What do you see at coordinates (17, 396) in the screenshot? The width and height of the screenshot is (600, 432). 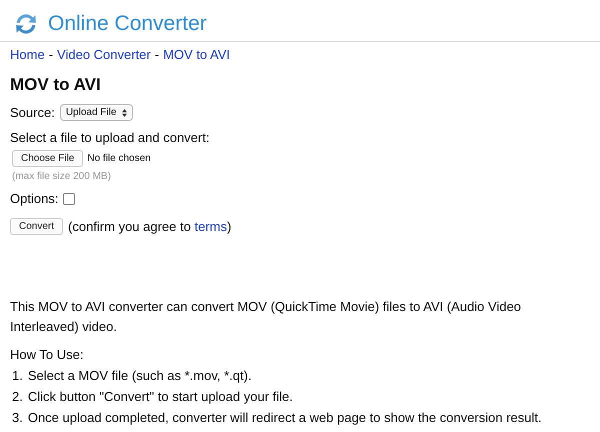 I see `step-number: 2.` at bounding box center [17, 396].